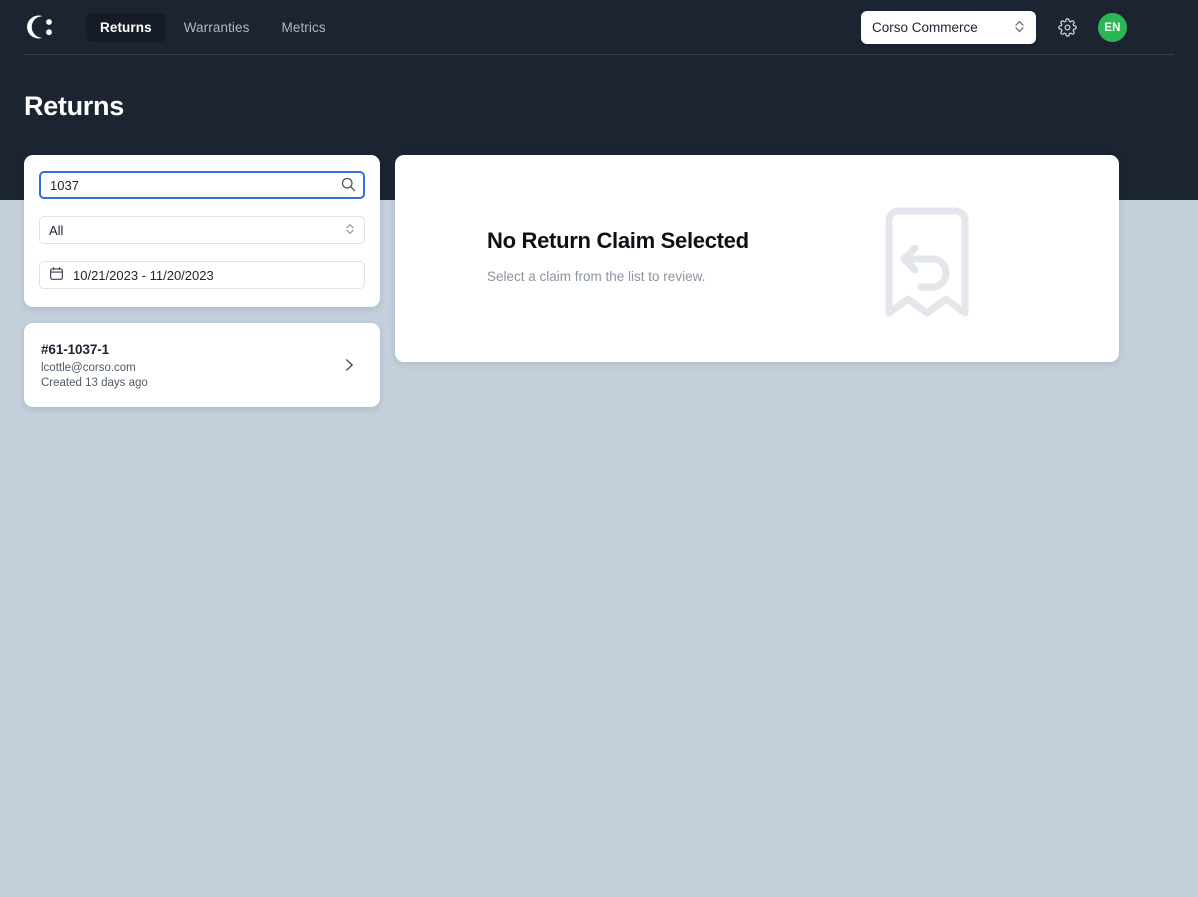  Describe the element at coordinates (1112, 27) in the screenshot. I see `user-avatar: EN` at that location.